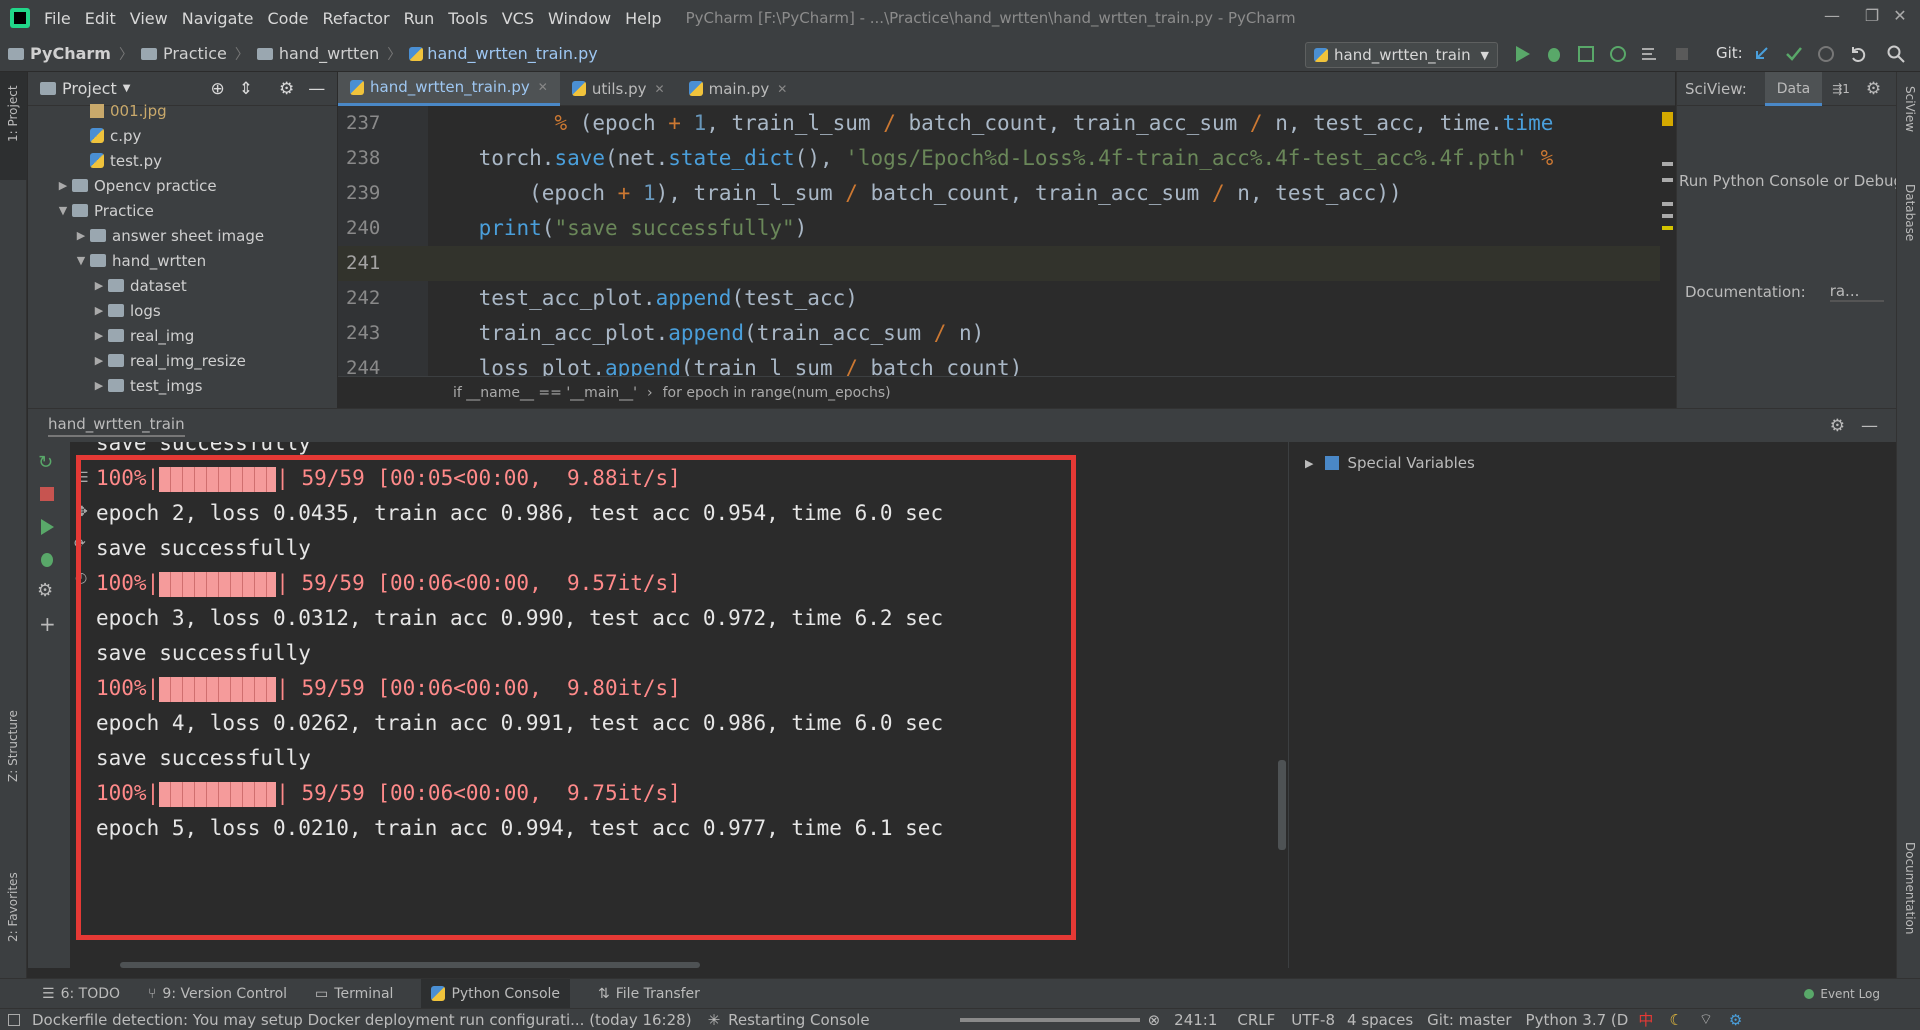 This screenshot has width=1920, height=1030. Describe the element at coordinates (1793, 88) in the screenshot. I see `sciview-data-tab: Data` at that location.